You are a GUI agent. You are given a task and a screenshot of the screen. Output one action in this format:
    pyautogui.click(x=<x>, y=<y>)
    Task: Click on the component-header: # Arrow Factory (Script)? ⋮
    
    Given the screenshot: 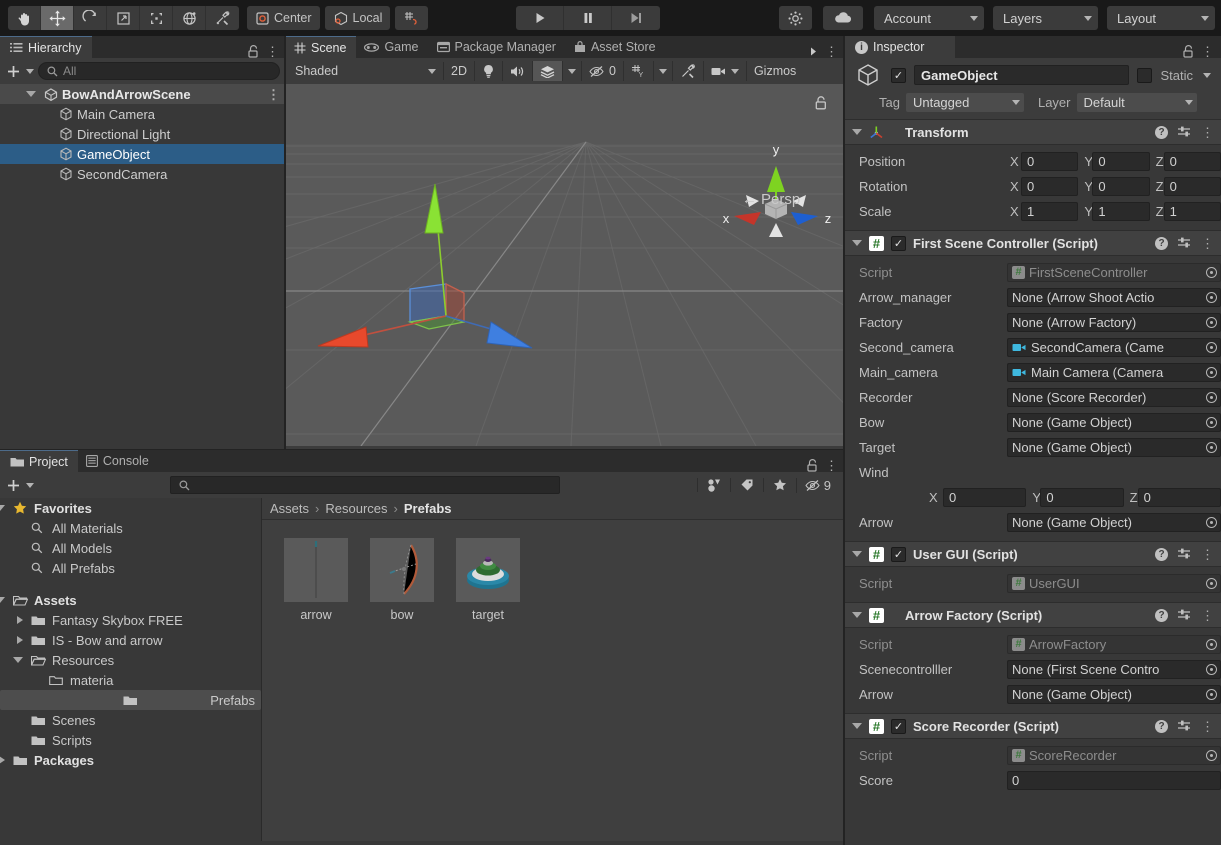 What is the action you would take?
    pyautogui.click(x=1033, y=615)
    